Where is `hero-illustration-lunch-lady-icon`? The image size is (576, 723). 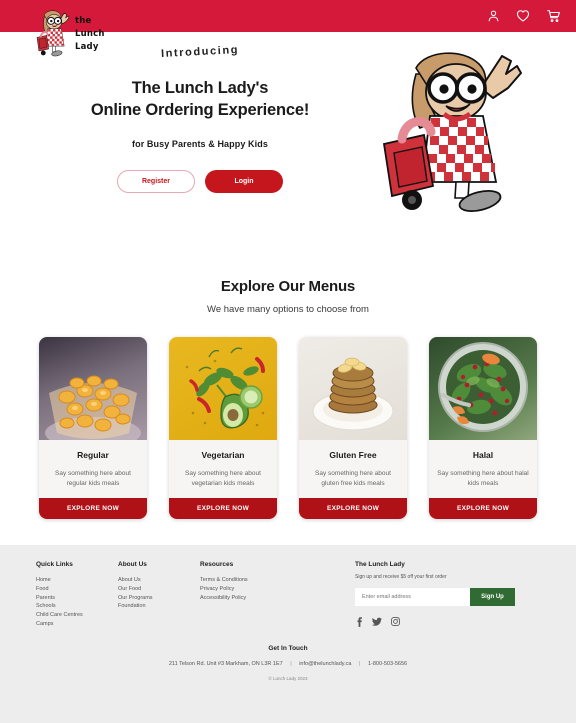 hero-illustration-lunch-lady-icon is located at coordinates (452, 132).